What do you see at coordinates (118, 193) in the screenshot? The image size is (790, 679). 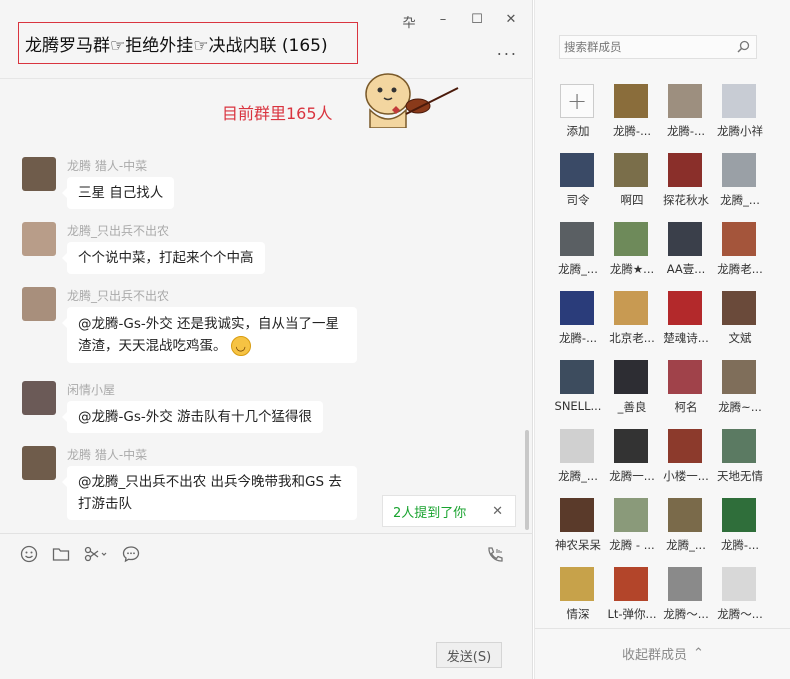 I see `message-bubble: 三星 自己找人` at bounding box center [118, 193].